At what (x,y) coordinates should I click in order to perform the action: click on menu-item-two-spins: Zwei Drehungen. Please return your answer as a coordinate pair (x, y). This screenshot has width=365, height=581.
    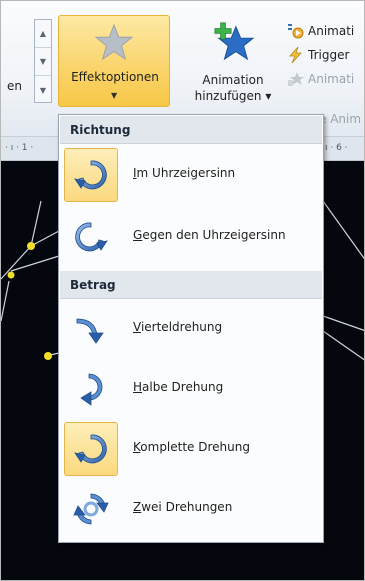
    Looking at the image, I should click on (191, 509).